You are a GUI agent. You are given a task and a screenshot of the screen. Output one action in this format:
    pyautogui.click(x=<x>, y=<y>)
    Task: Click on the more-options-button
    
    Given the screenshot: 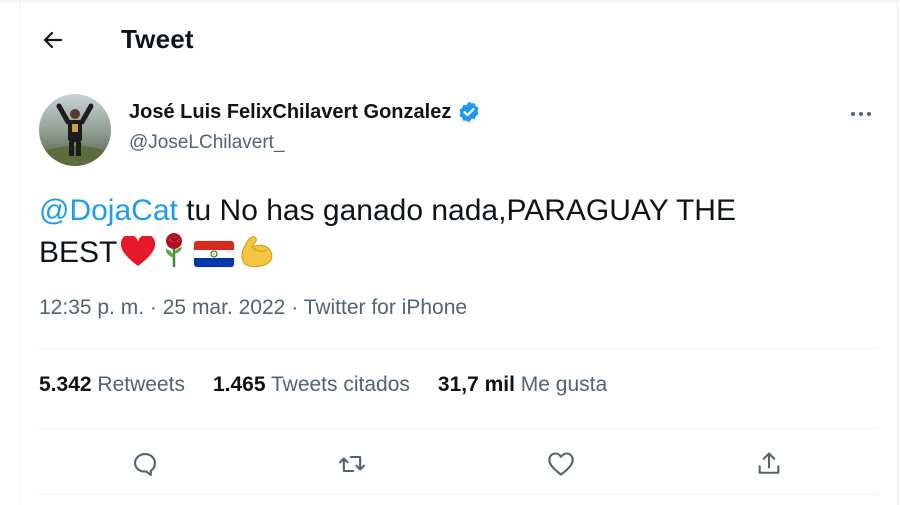 What is the action you would take?
    pyautogui.click(x=861, y=114)
    